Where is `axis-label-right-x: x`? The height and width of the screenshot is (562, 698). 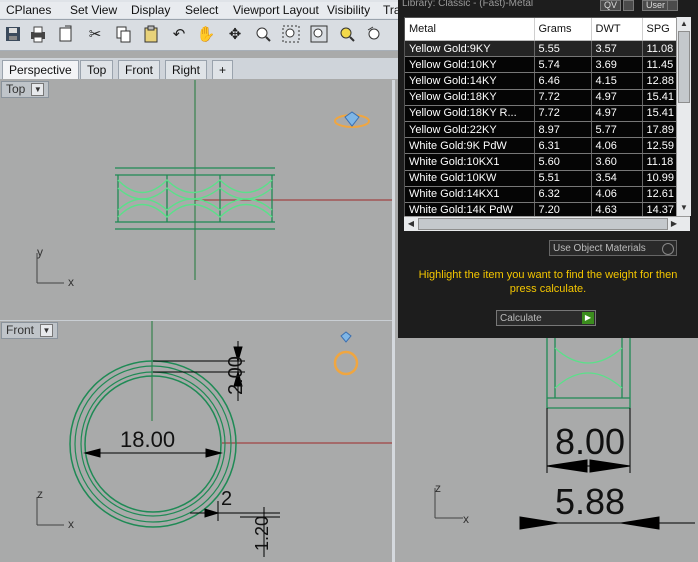 axis-label-right-x: x is located at coordinates (466, 519).